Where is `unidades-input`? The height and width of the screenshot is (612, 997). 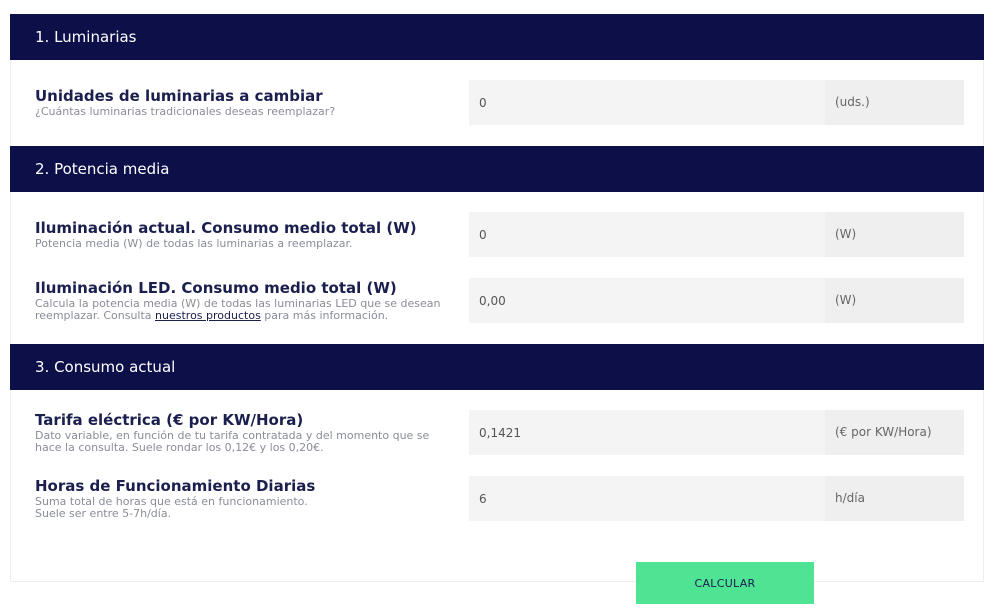 unidades-input is located at coordinates (647, 102).